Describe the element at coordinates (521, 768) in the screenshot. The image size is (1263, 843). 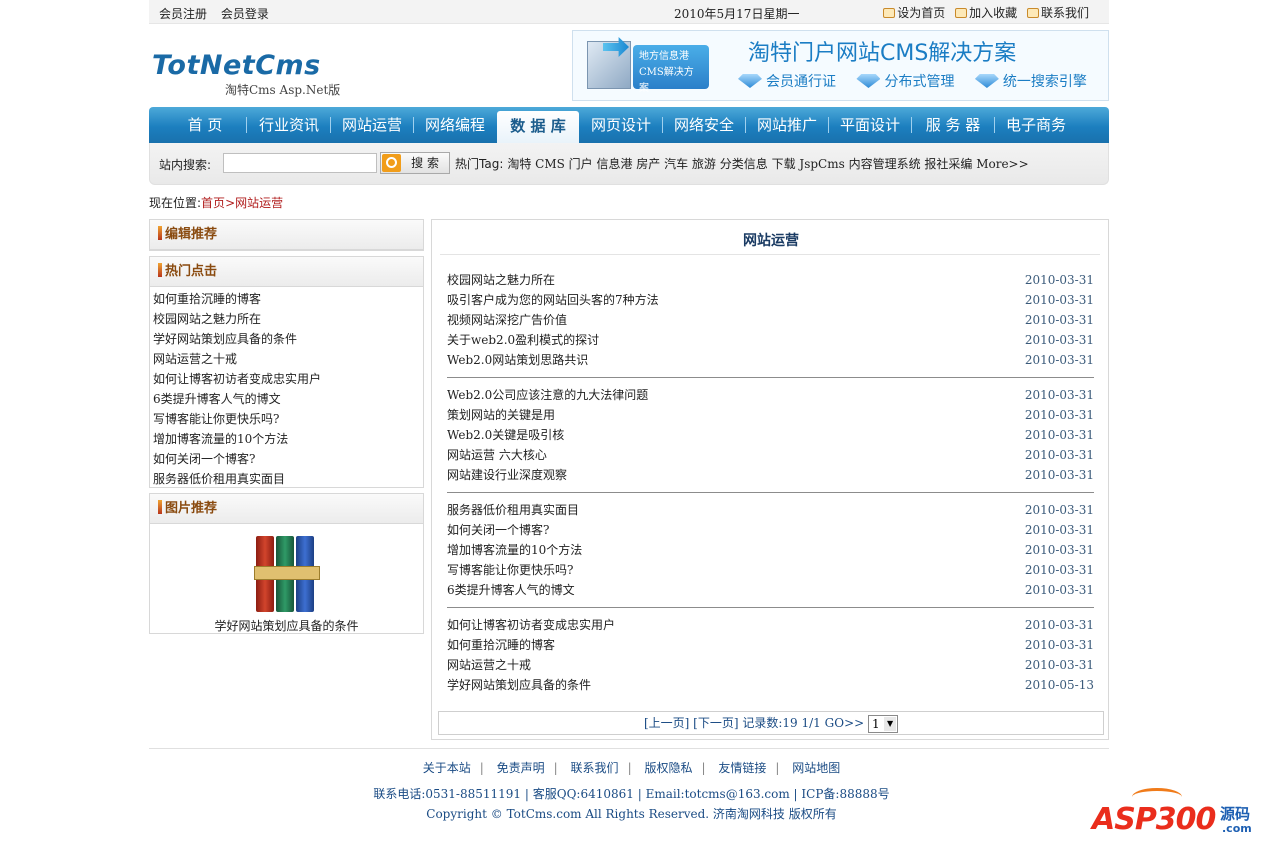
I see `footer-link-disclaimer: 免责声明` at that location.